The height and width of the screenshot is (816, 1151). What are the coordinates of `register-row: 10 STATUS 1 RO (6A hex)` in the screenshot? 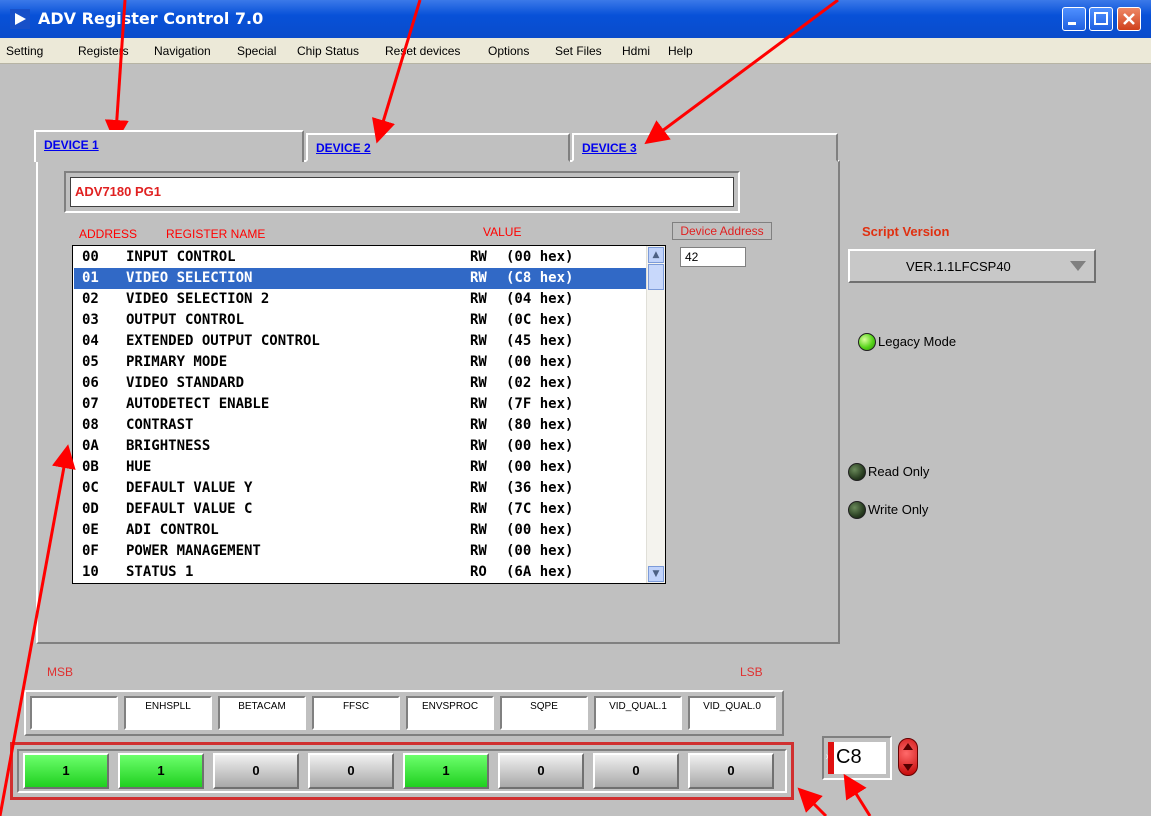 It's located at (361, 572).